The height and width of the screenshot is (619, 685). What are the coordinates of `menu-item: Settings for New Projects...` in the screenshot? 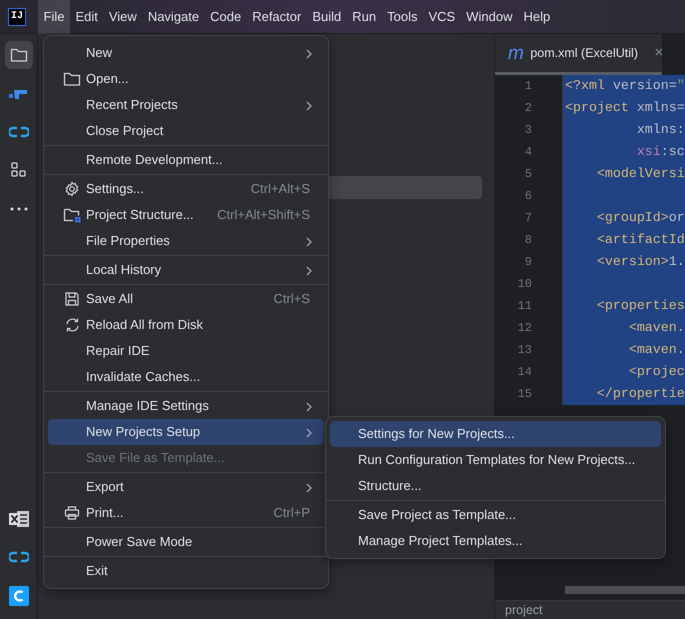 It's located at (495, 434).